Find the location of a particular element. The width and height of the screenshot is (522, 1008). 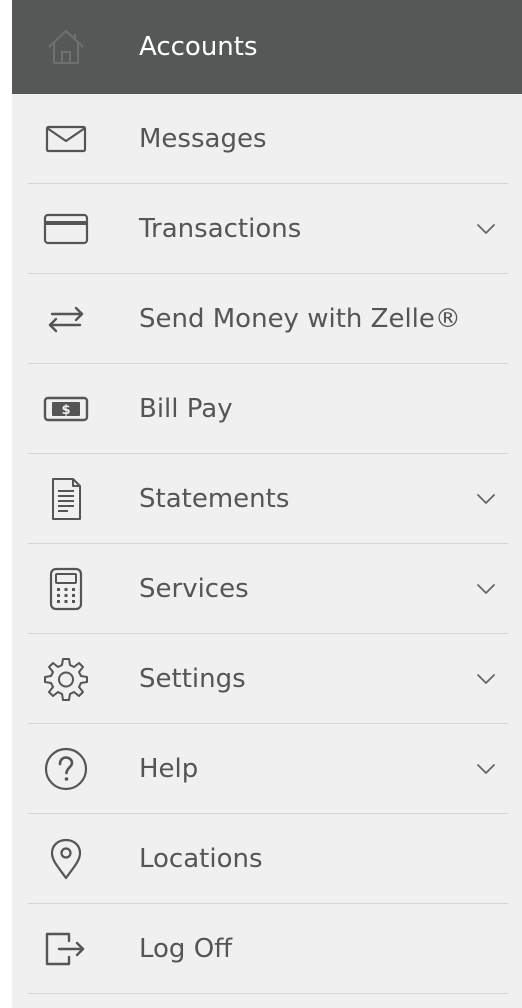

gear-icon is located at coordinates (66, 679).